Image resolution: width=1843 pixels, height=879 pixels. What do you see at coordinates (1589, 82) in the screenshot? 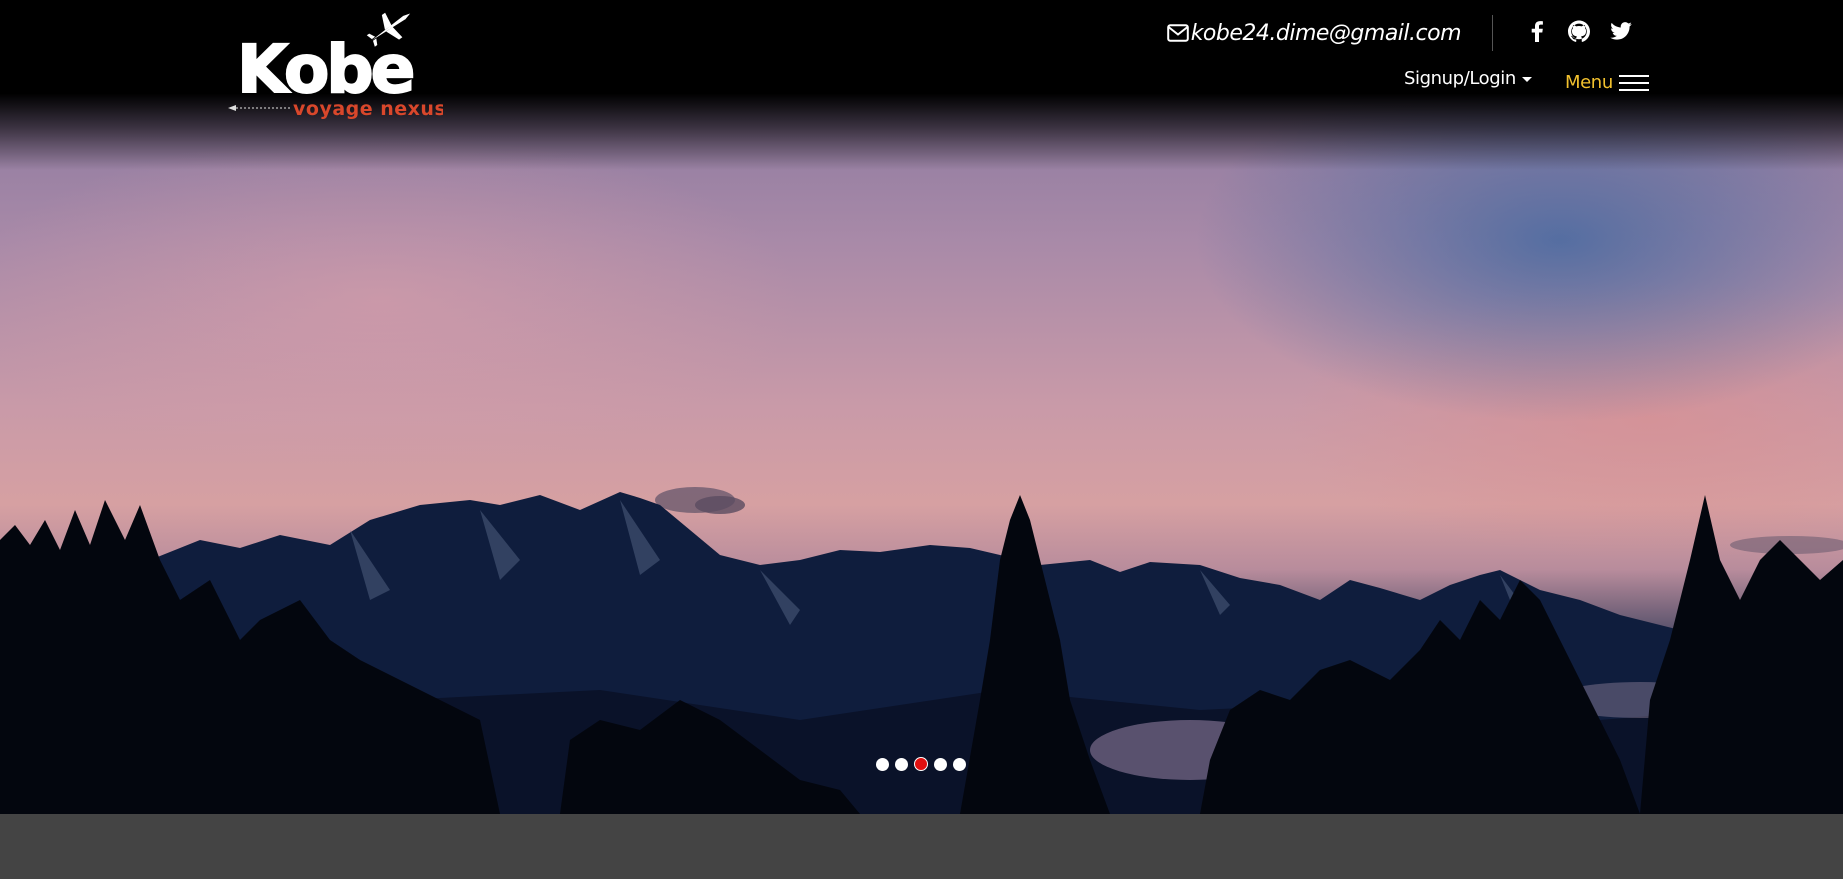
I see `menu-label: Menu` at bounding box center [1589, 82].